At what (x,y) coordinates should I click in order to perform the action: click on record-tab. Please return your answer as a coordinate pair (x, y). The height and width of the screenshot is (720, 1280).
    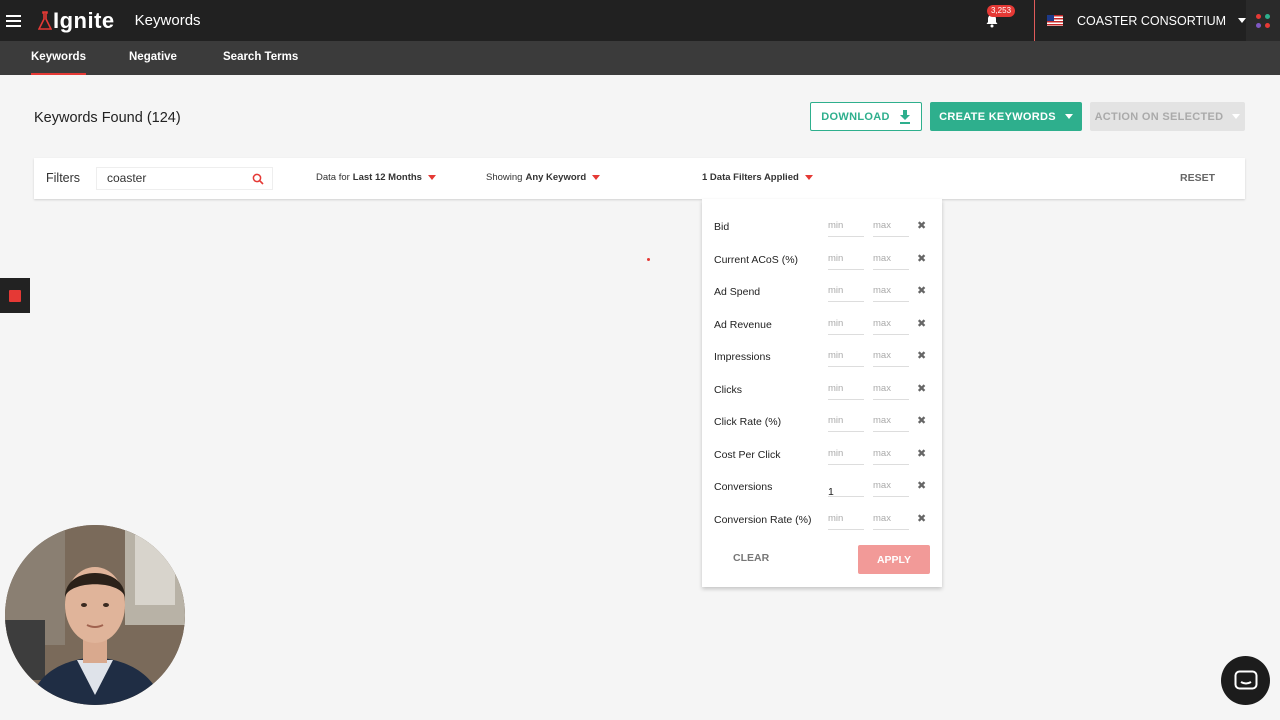
    Looking at the image, I should click on (15, 295).